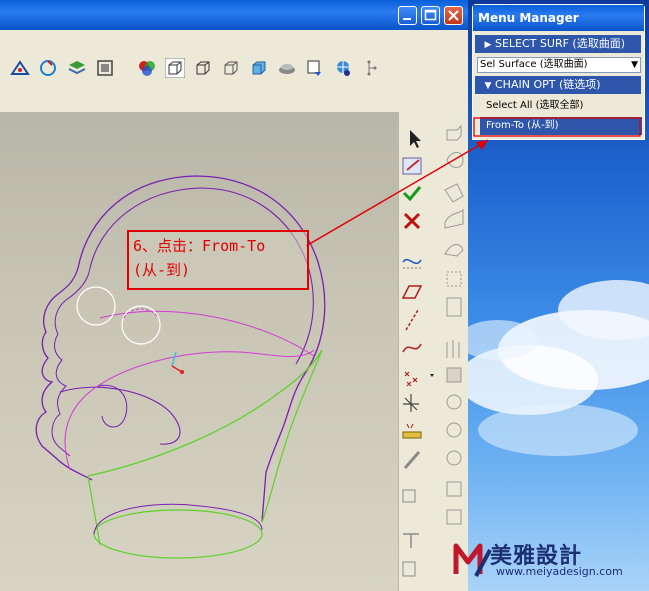 Image resolution: width=649 pixels, height=591 pixels. I want to click on close-icon, so click(453, 15).